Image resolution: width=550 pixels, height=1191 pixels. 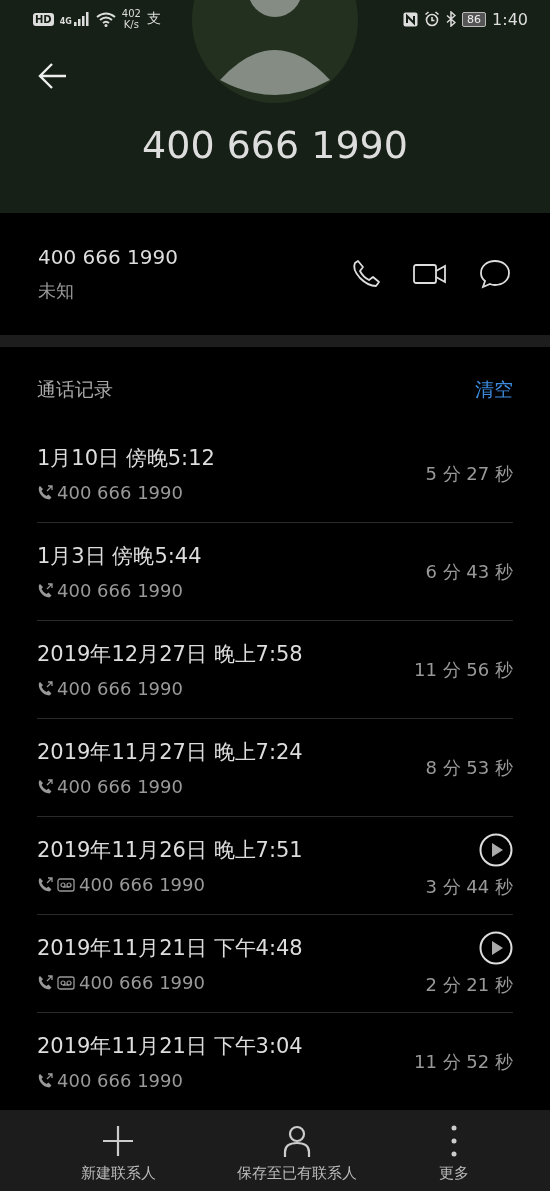 What do you see at coordinates (131, 24) in the screenshot?
I see `speed-unit: K/s` at bounding box center [131, 24].